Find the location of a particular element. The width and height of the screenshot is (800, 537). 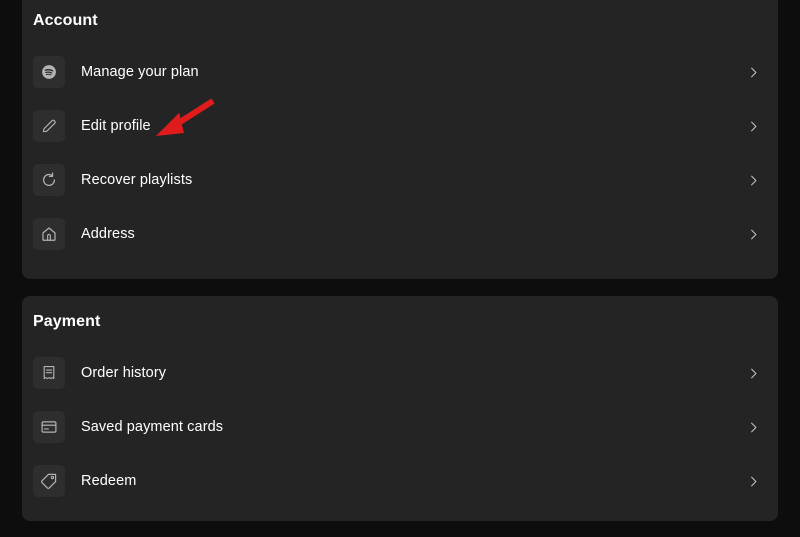

settings-row-edit-profile: Edit profile is located at coordinates (400, 126).